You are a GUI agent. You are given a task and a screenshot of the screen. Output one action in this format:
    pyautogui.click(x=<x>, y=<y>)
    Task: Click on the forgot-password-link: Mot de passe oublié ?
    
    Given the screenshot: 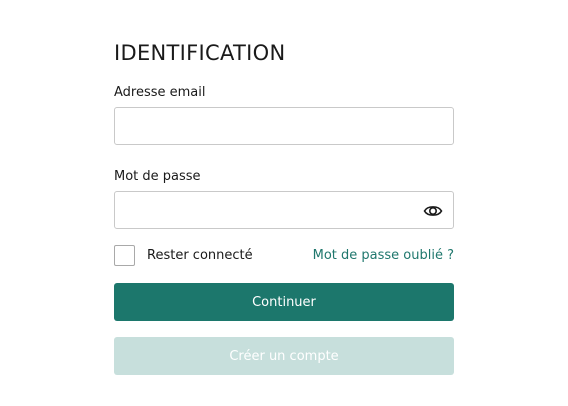 What is the action you would take?
    pyautogui.click(x=383, y=255)
    